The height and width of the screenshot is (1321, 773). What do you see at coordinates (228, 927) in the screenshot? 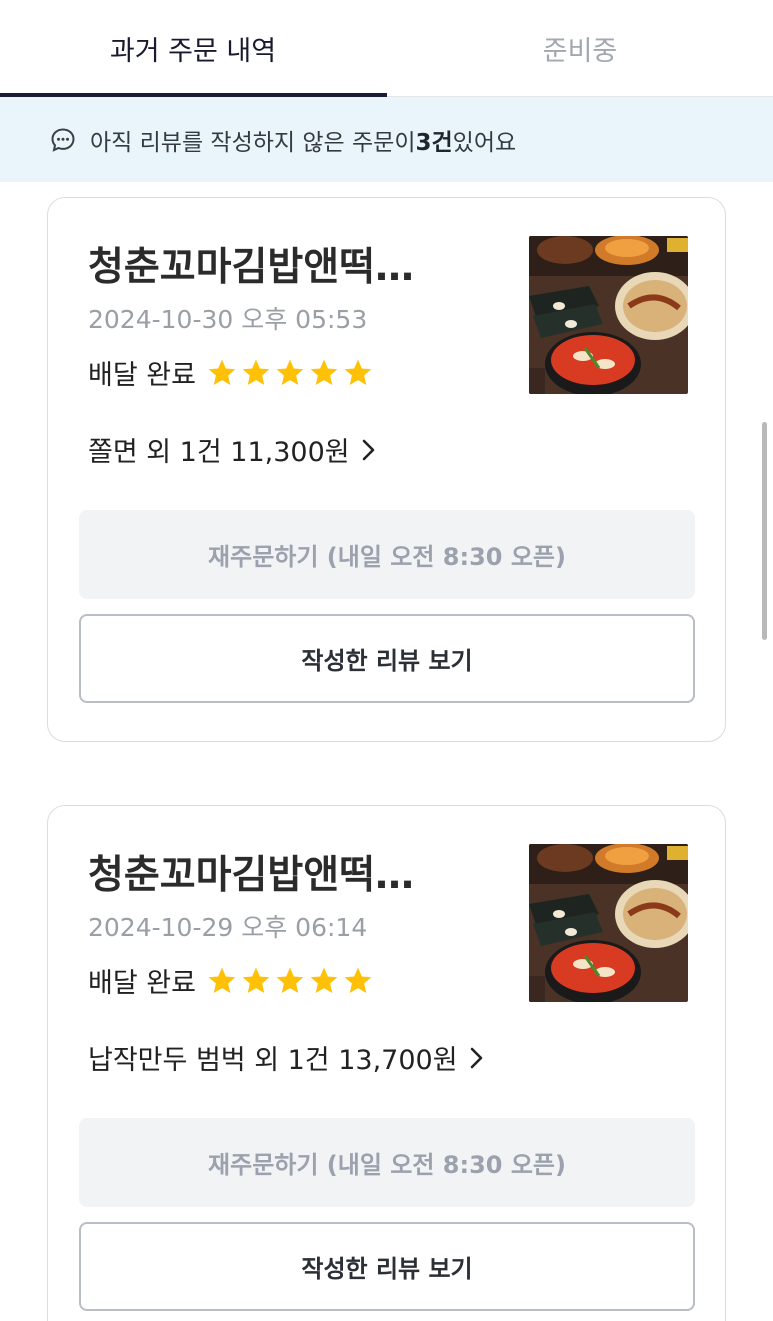
I see `order-date: 2024-10-29 오후 06:14` at bounding box center [228, 927].